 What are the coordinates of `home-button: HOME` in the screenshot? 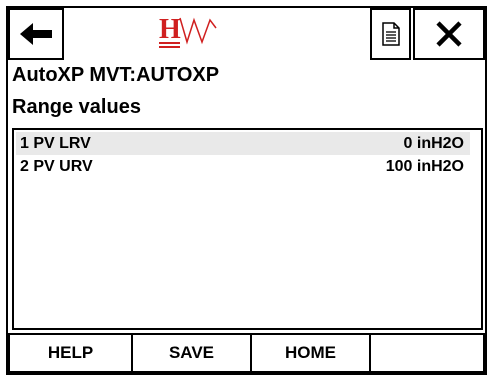 It's located at (310, 353).